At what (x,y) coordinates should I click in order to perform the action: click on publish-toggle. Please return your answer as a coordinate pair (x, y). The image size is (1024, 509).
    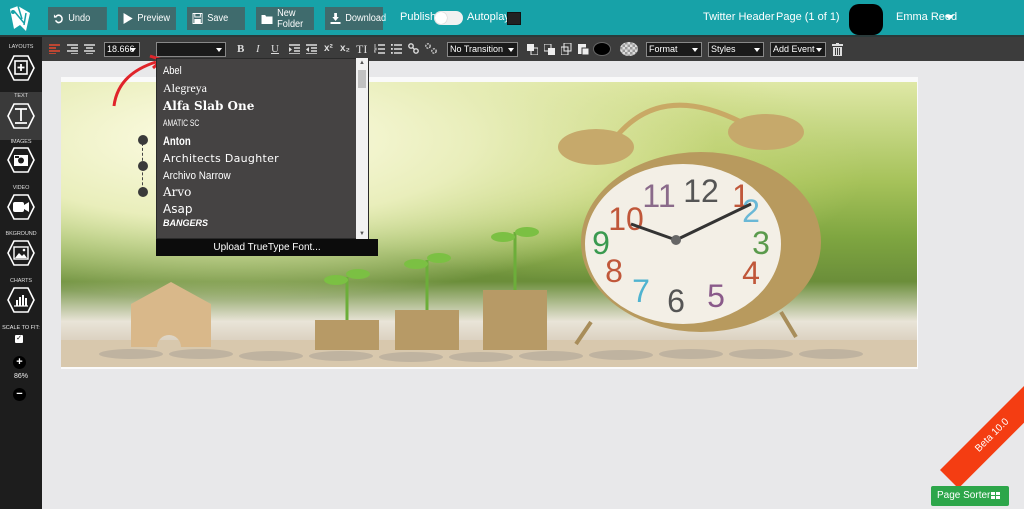
    Looking at the image, I should click on (448, 18).